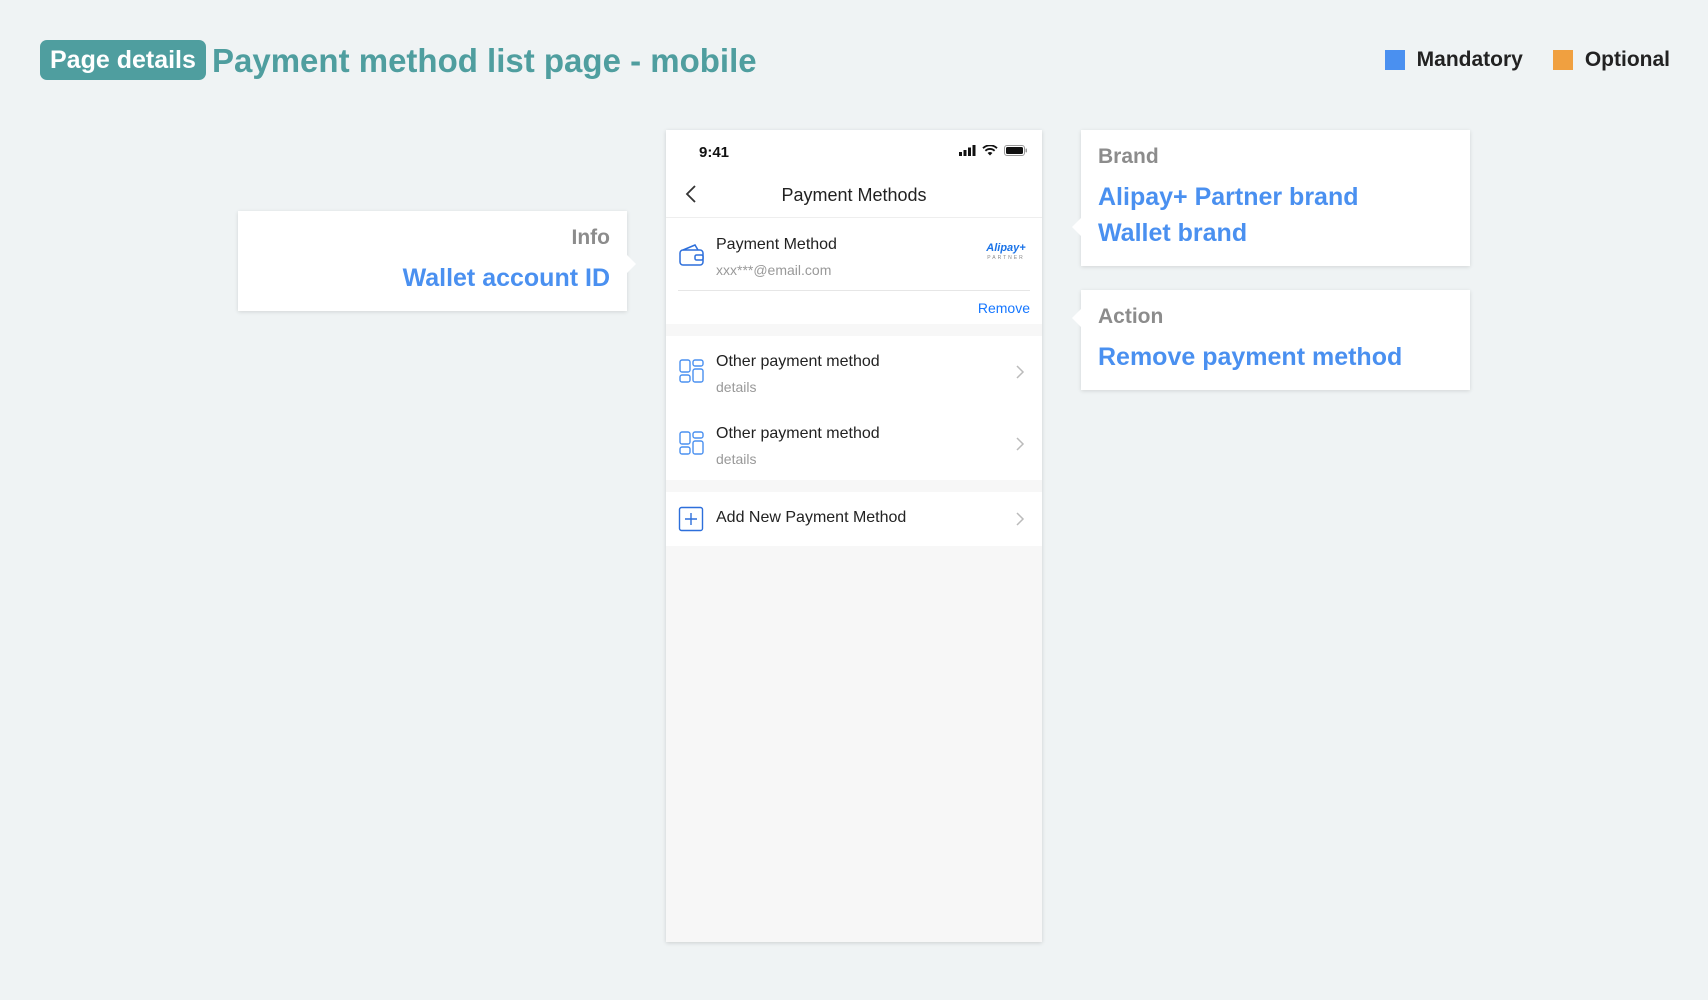 The image size is (1708, 1000). I want to click on nav-title: Payment Methods, so click(854, 195).